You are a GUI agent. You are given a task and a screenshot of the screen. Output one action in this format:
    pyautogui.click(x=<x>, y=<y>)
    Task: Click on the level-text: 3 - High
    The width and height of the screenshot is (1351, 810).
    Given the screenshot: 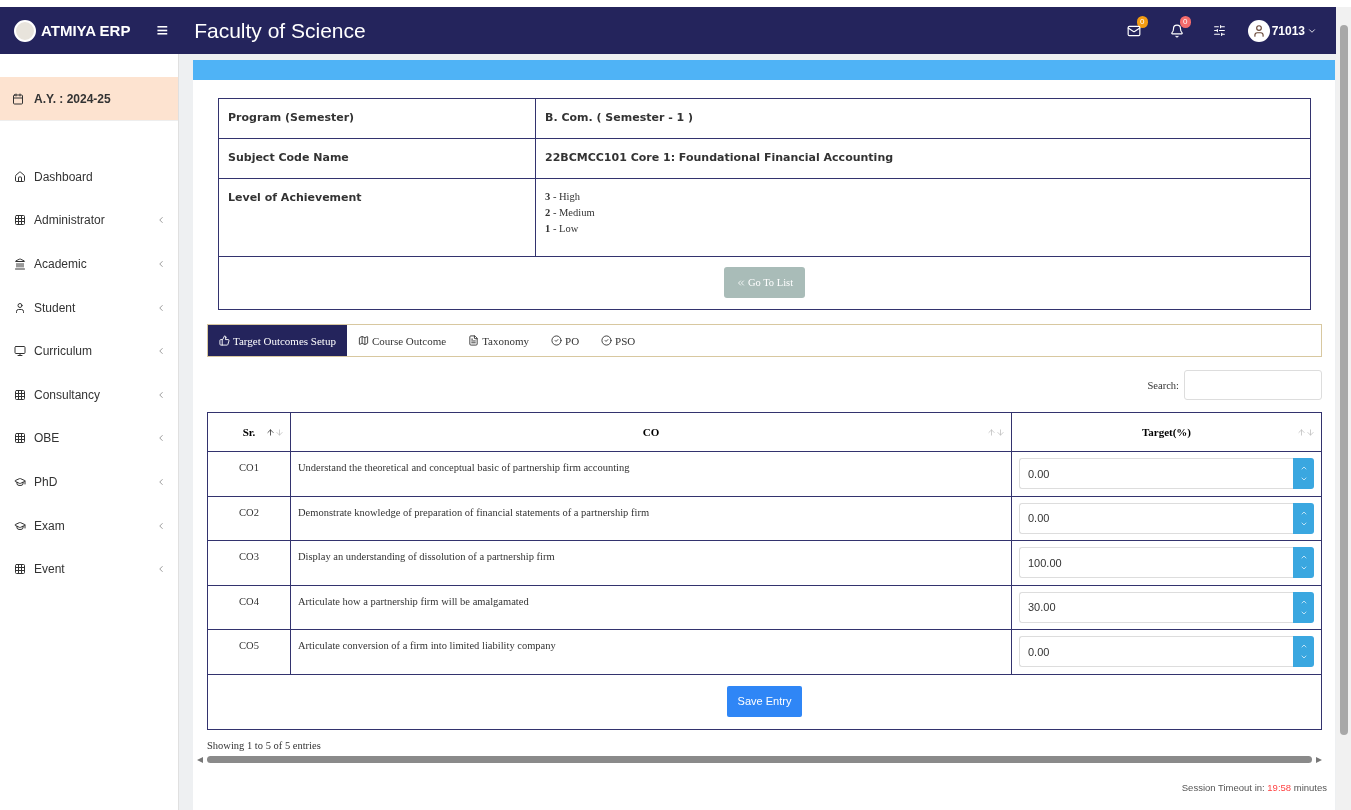 What is the action you would take?
    pyautogui.click(x=563, y=196)
    